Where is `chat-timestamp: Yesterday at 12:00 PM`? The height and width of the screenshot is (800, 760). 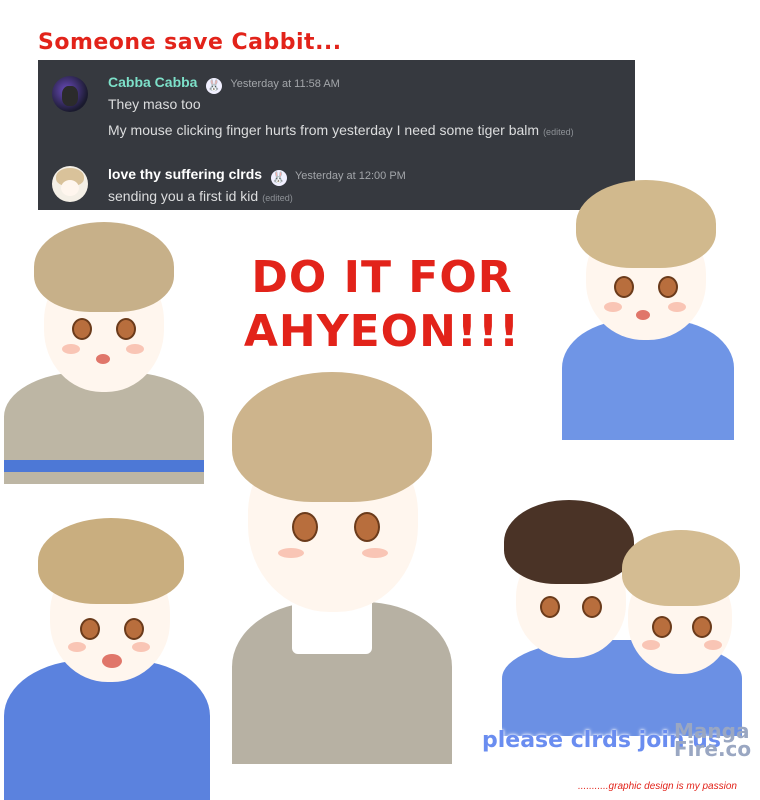 chat-timestamp: Yesterday at 12:00 PM is located at coordinates (350, 176).